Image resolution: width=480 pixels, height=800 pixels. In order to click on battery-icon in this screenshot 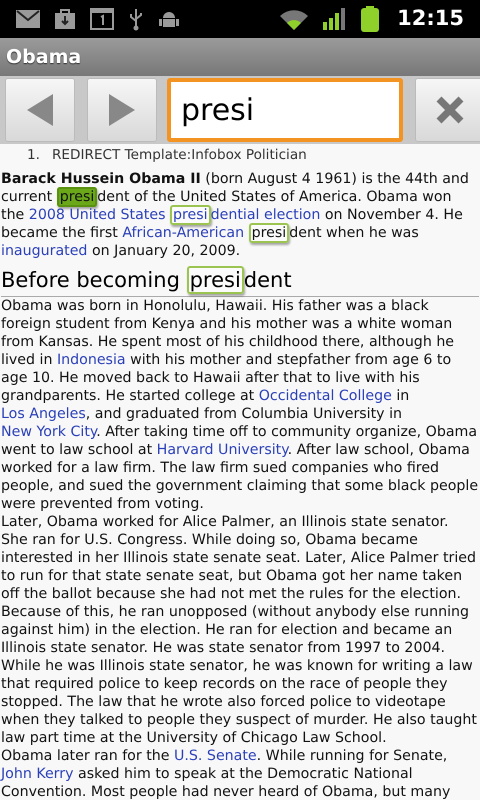, I will do `click(370, 19)`.